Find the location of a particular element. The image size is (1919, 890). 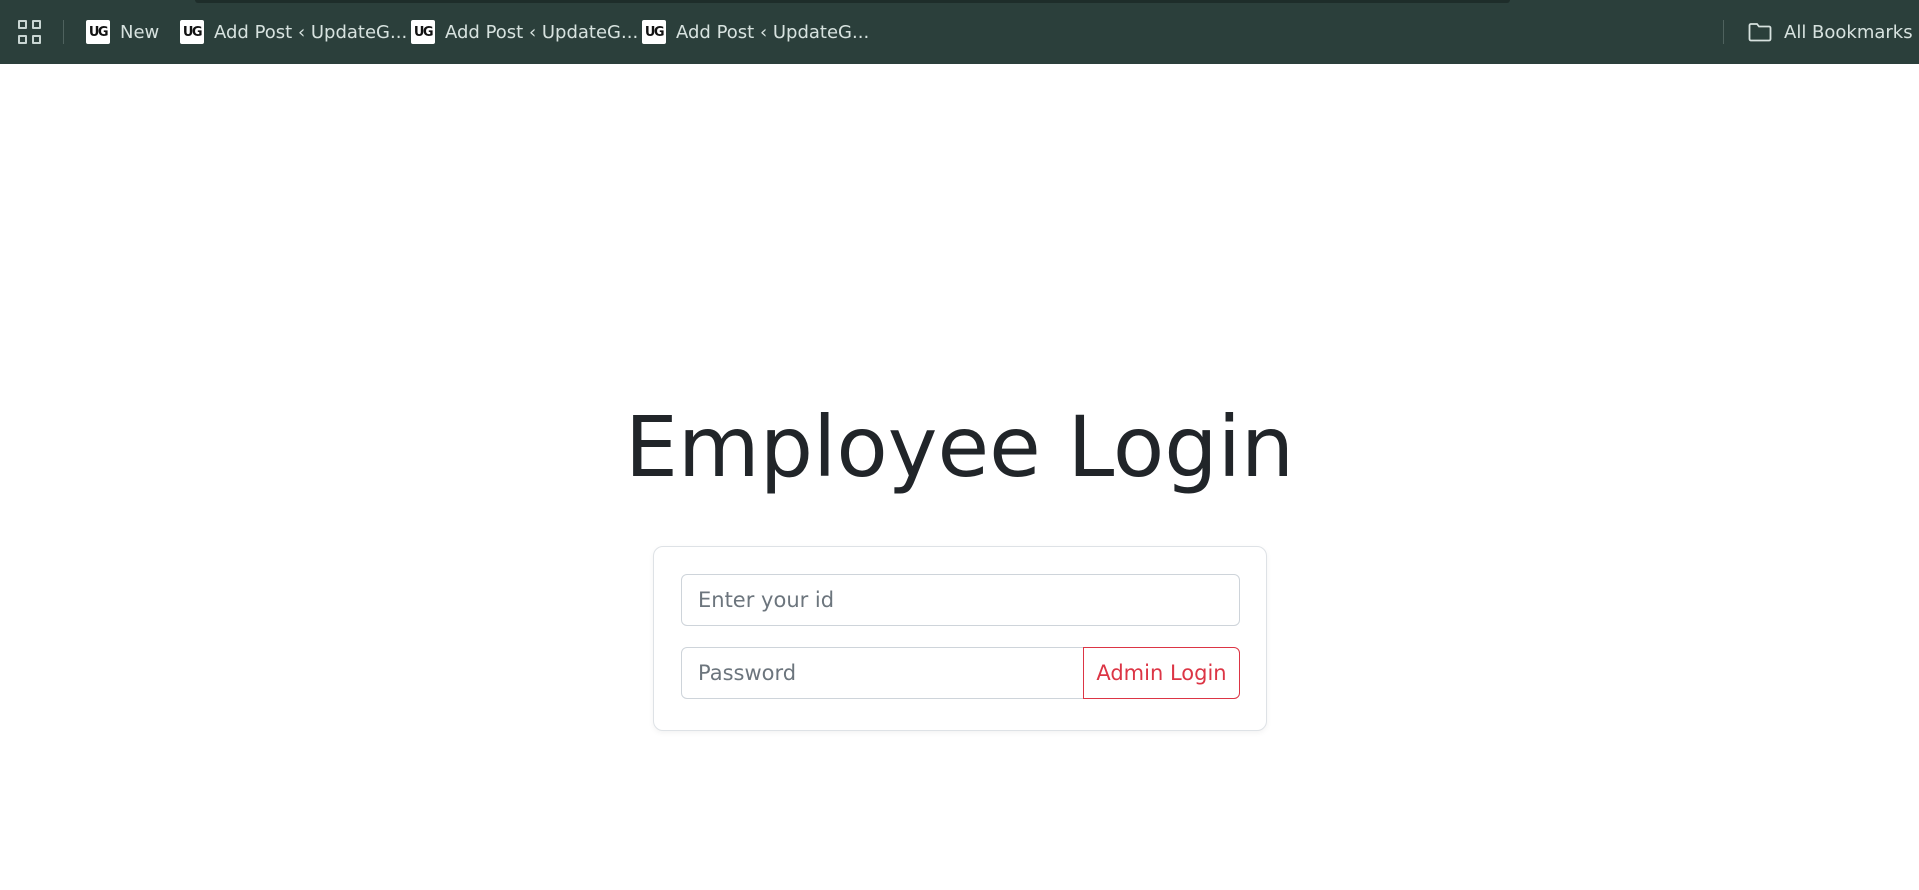

login-card: Admin Login is located at coordinates (960, 638).